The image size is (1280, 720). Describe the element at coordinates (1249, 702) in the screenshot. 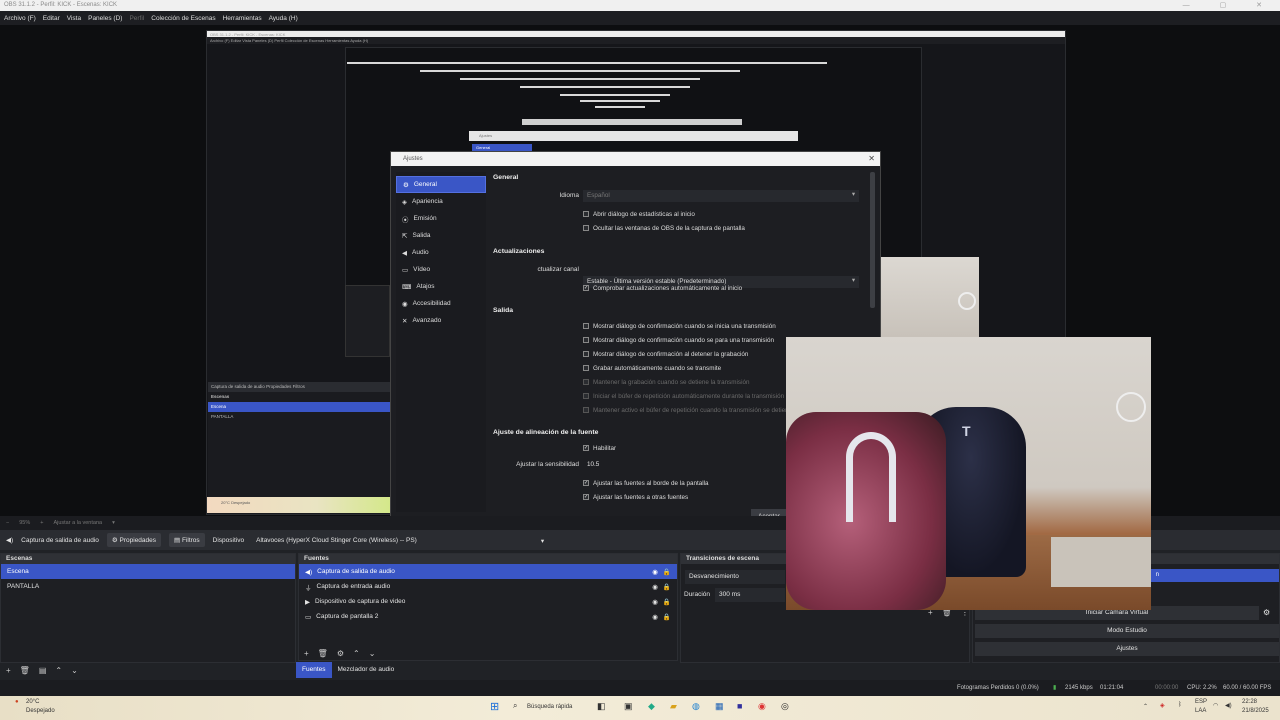

I see `clock-time: 22:28` at that location.